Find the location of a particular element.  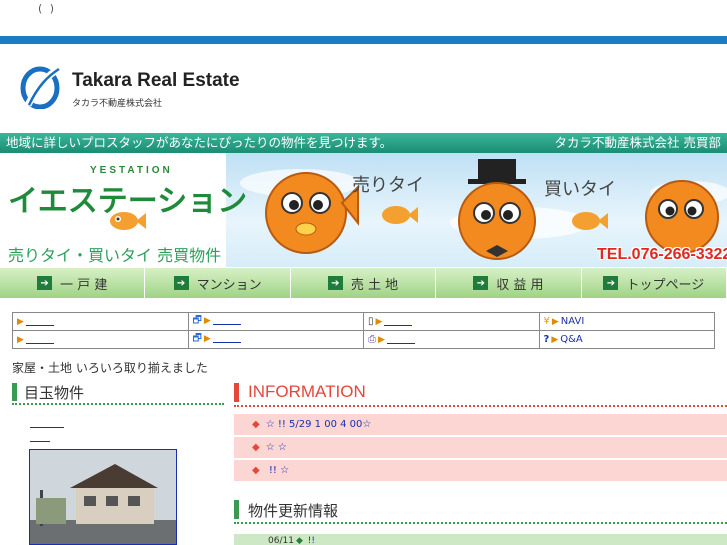

news-item: ◆ ☆ ☆ is located at coordinates (480, 447).